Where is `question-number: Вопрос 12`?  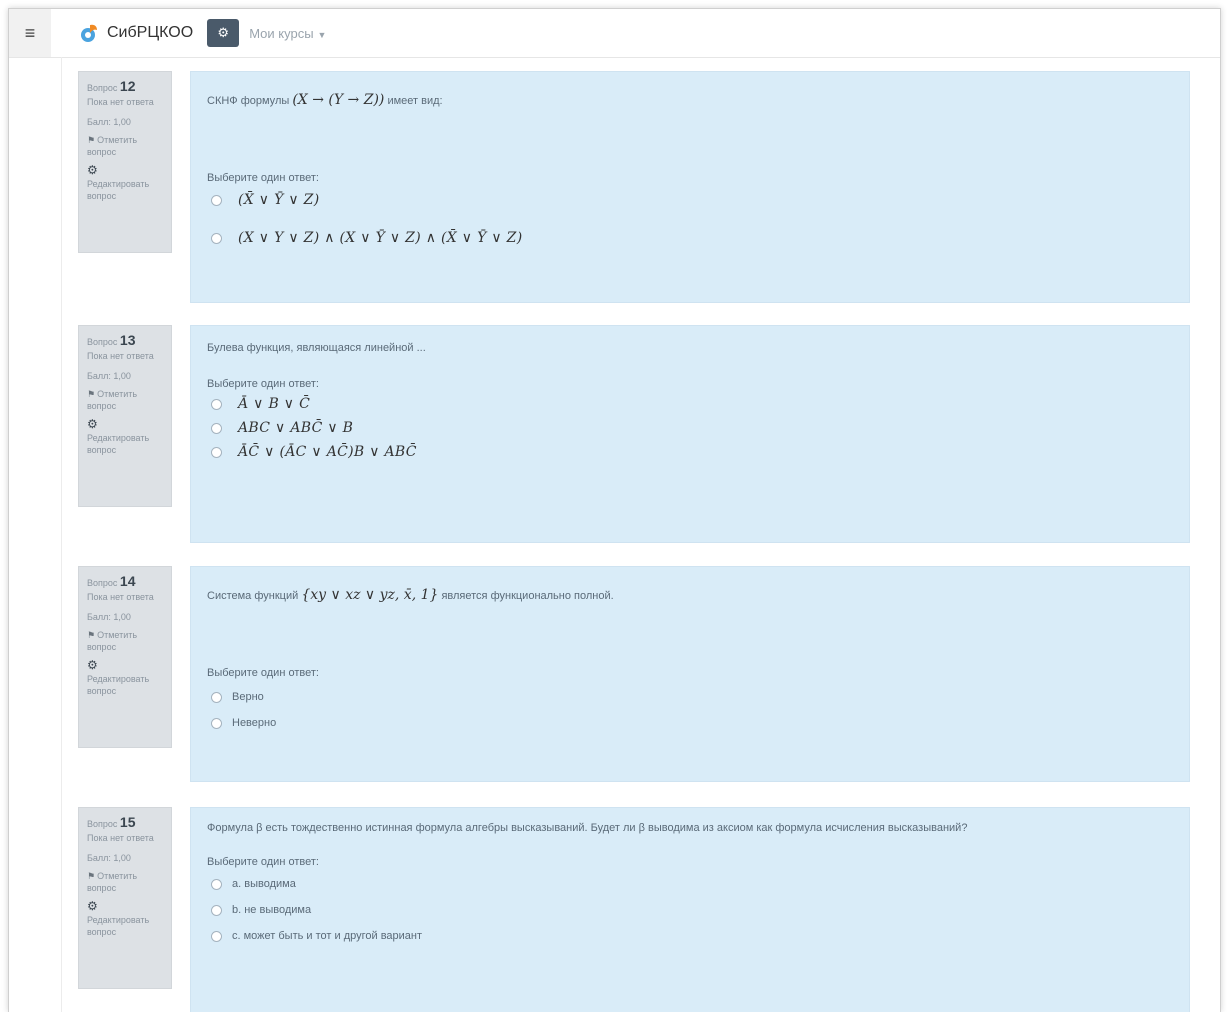
question-number: Вопрос 12 is located at coordinates (111, 86).